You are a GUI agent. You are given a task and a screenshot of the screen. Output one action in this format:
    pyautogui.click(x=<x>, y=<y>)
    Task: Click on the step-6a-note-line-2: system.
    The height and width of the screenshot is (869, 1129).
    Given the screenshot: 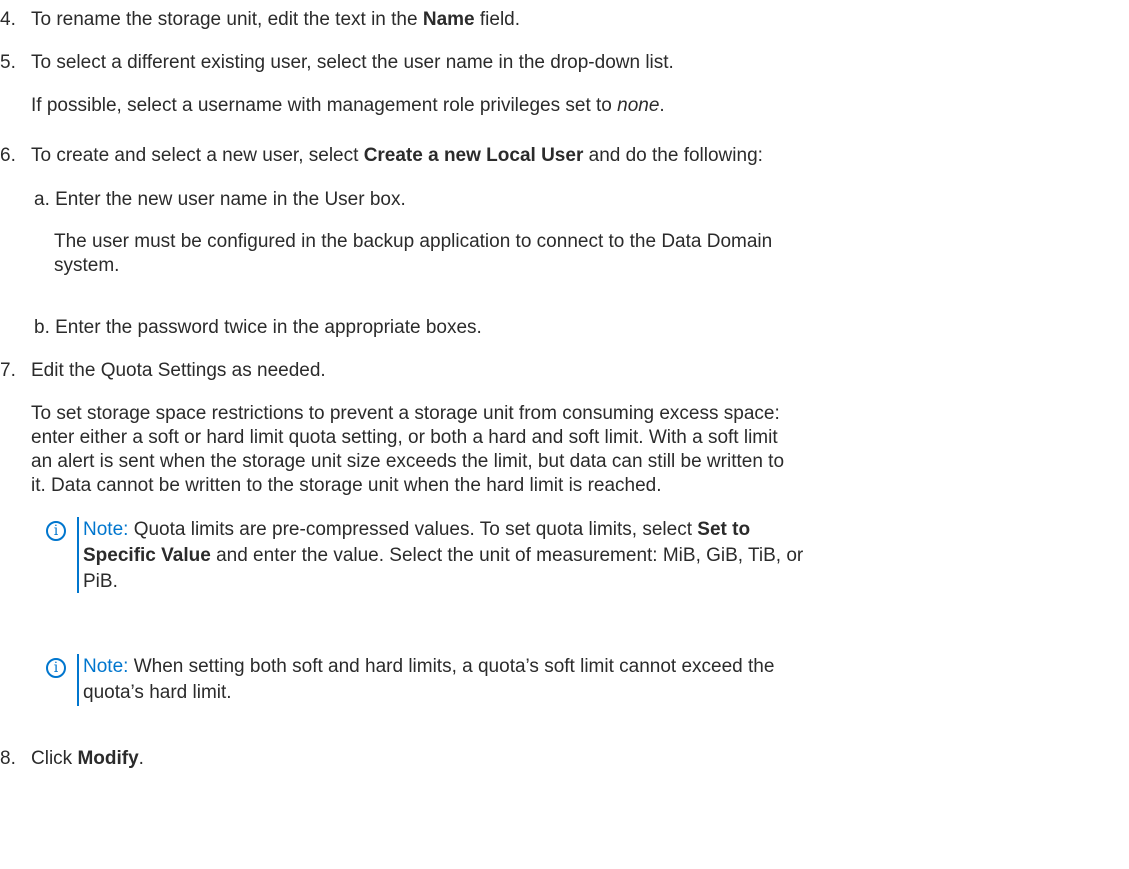 What is the action you would take?
    pyautogui.click(x=87, y=265)
    